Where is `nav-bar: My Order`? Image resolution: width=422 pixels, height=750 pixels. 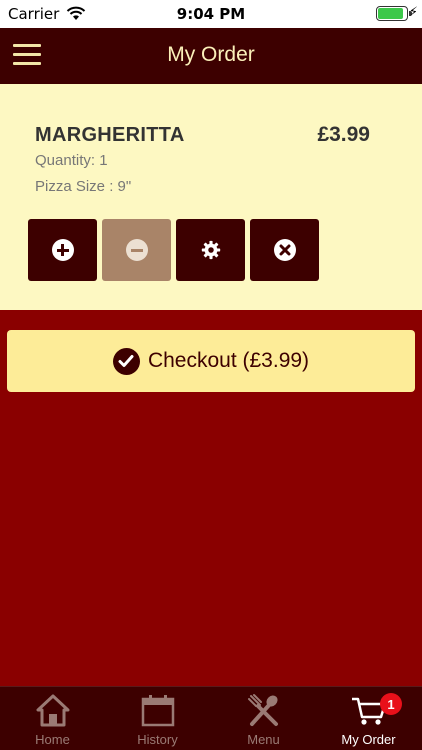 nav-bar: My Order is located at coordinates (211, 56).